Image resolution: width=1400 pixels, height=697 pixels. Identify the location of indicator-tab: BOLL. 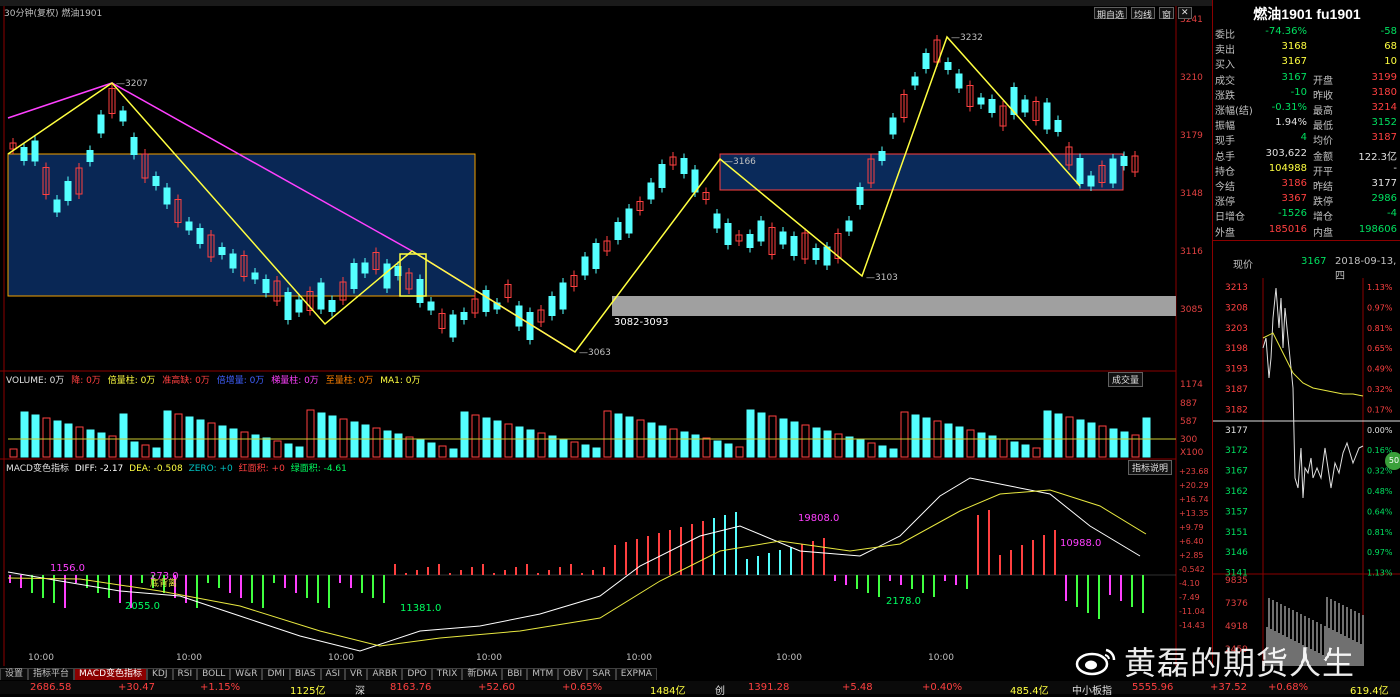
(214, 674).